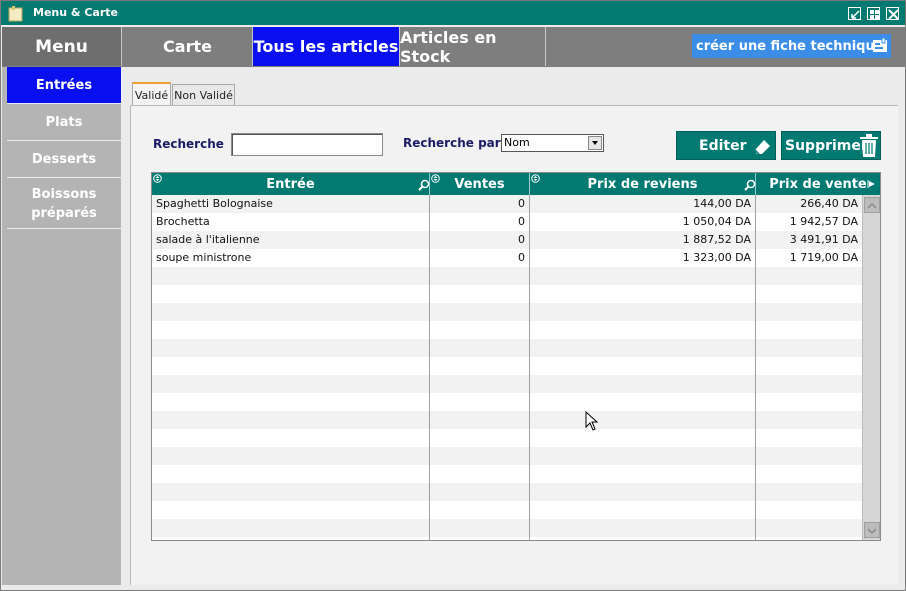 The width and height of the screenshot is (906, 591). Describe the element at coordinates (183, 221) in the screenshot. I see `cell-entree: Brochetta` at that location.